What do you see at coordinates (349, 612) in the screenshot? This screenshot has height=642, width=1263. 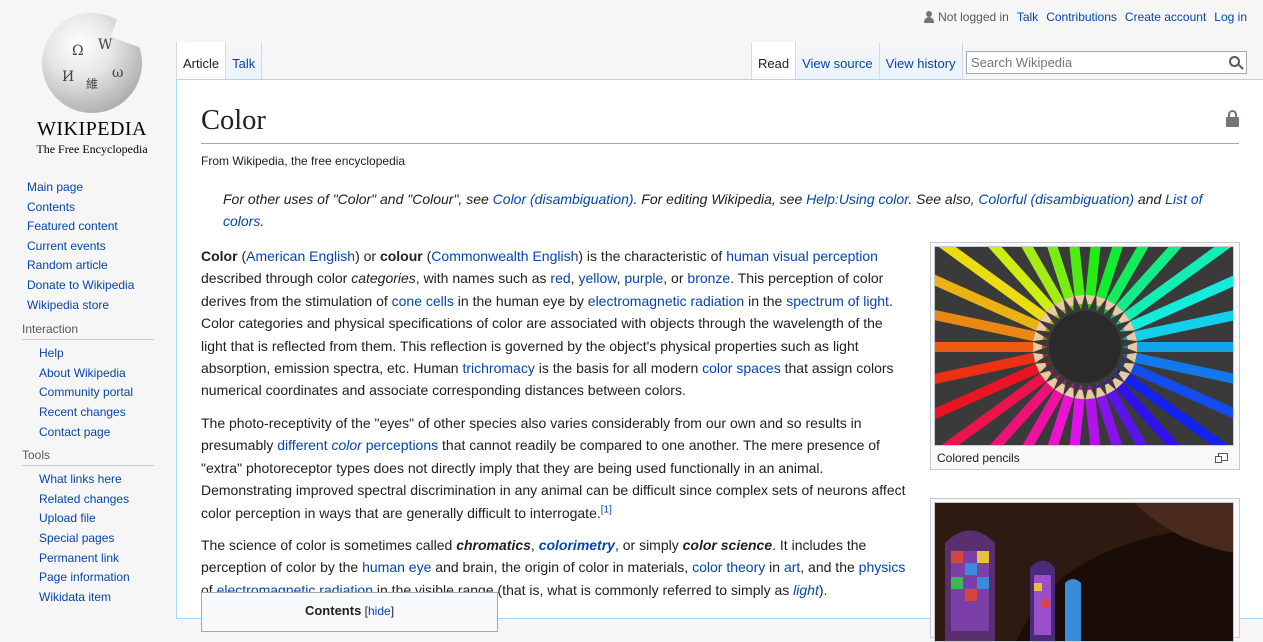 I see `table-of-contents: Contents [hide]` at bounding box center [349, 612].